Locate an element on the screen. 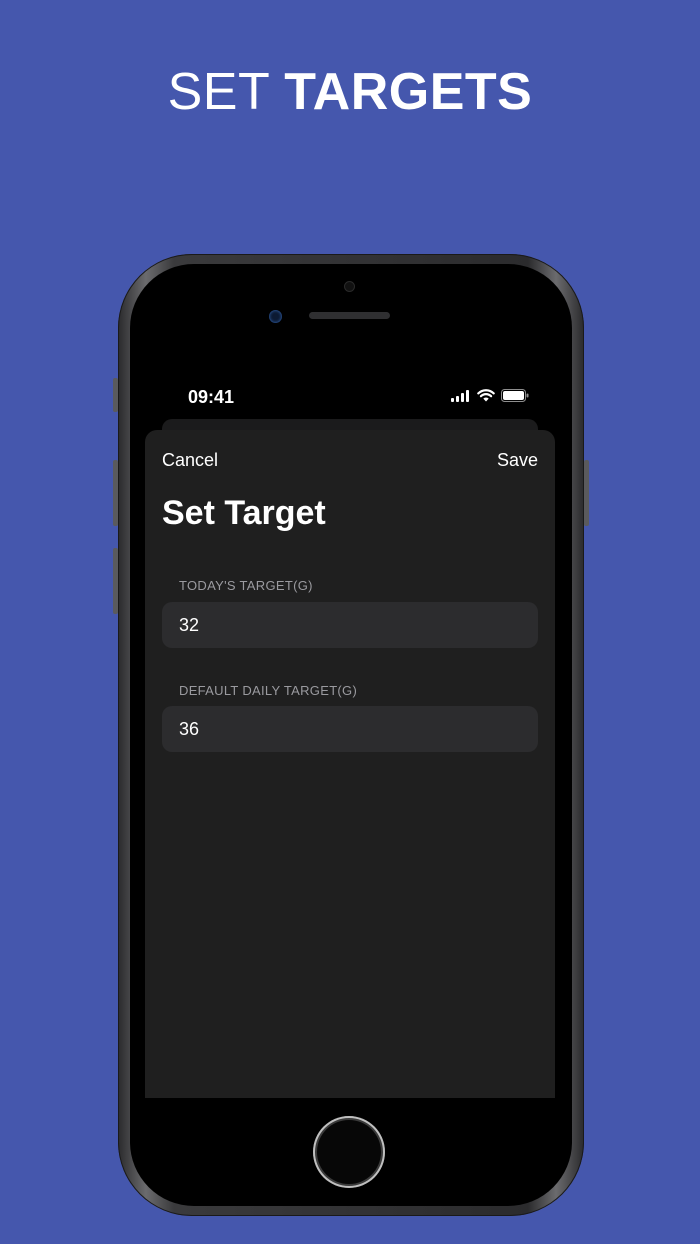 This screenshot has height=1244, width=700. status-icons is located at coordinates (490, 395).